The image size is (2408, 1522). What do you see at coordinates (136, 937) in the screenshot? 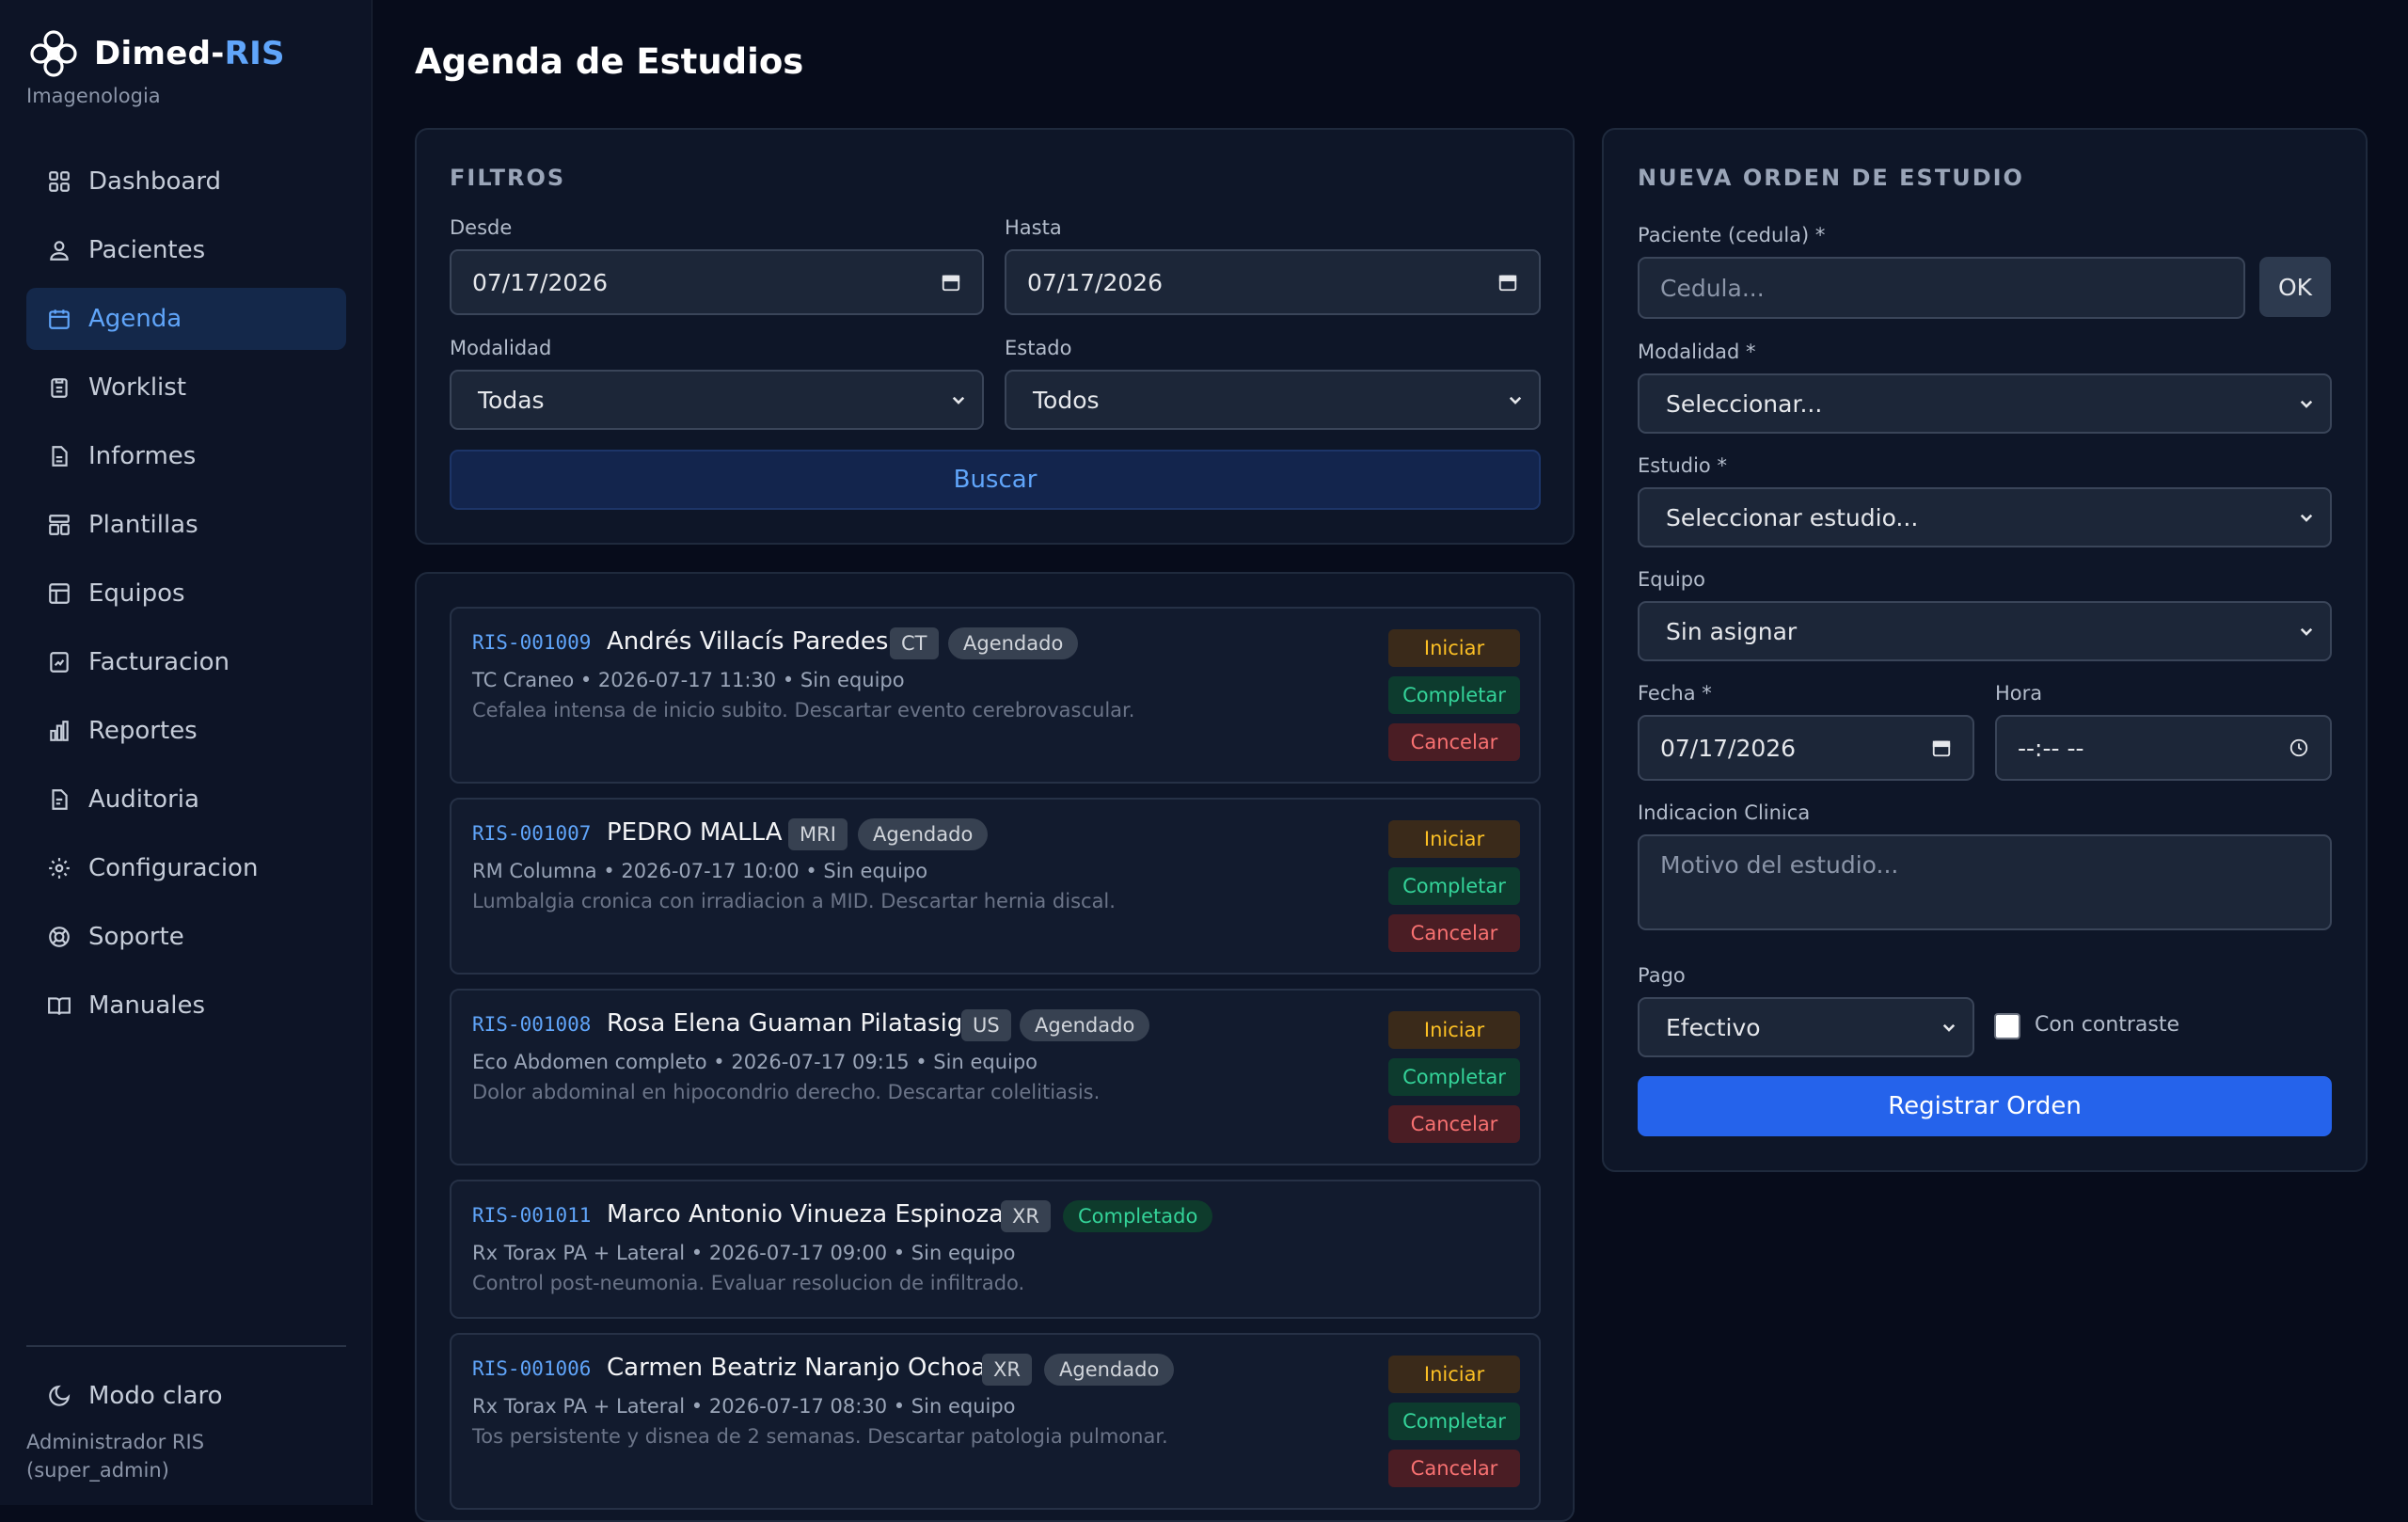
I see `sidebar-item-label: Soporte` at bounding box center [136, 937].